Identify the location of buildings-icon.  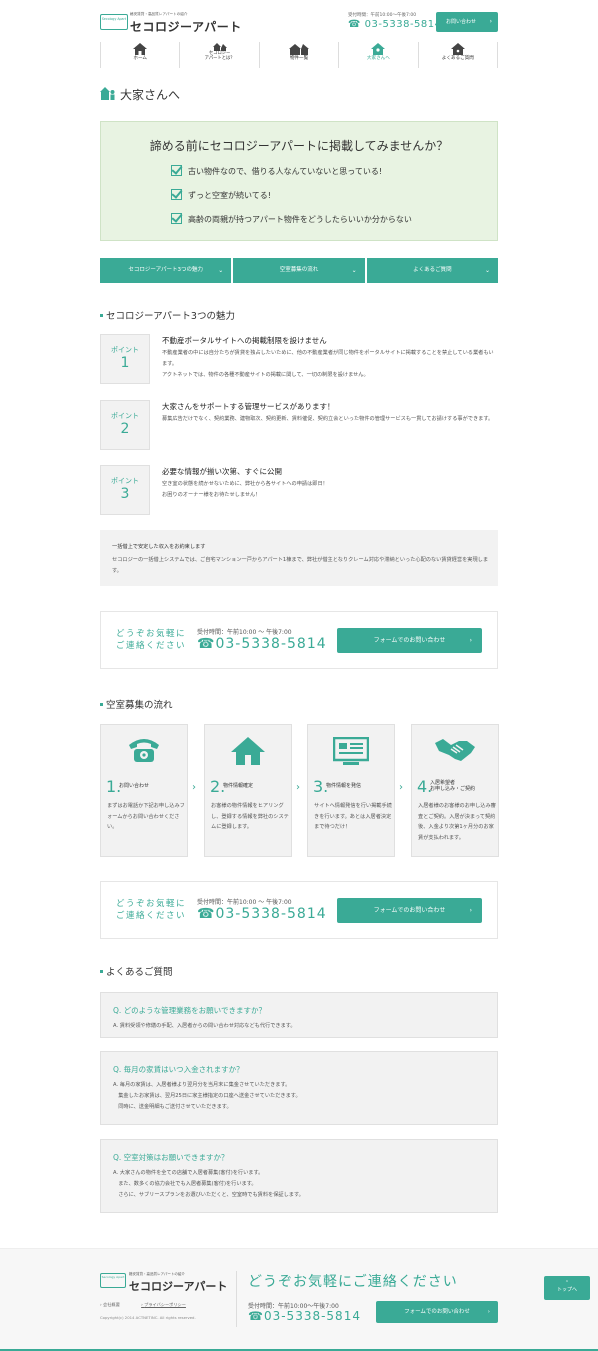
(299, 49).